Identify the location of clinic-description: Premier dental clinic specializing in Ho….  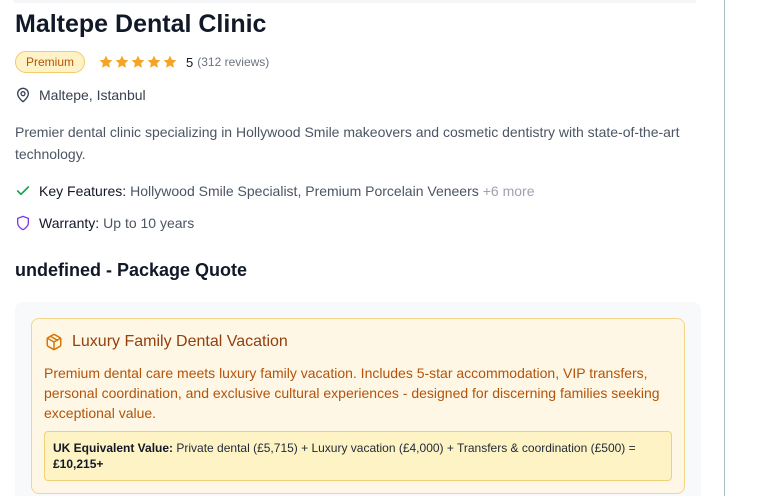
(347, 143).